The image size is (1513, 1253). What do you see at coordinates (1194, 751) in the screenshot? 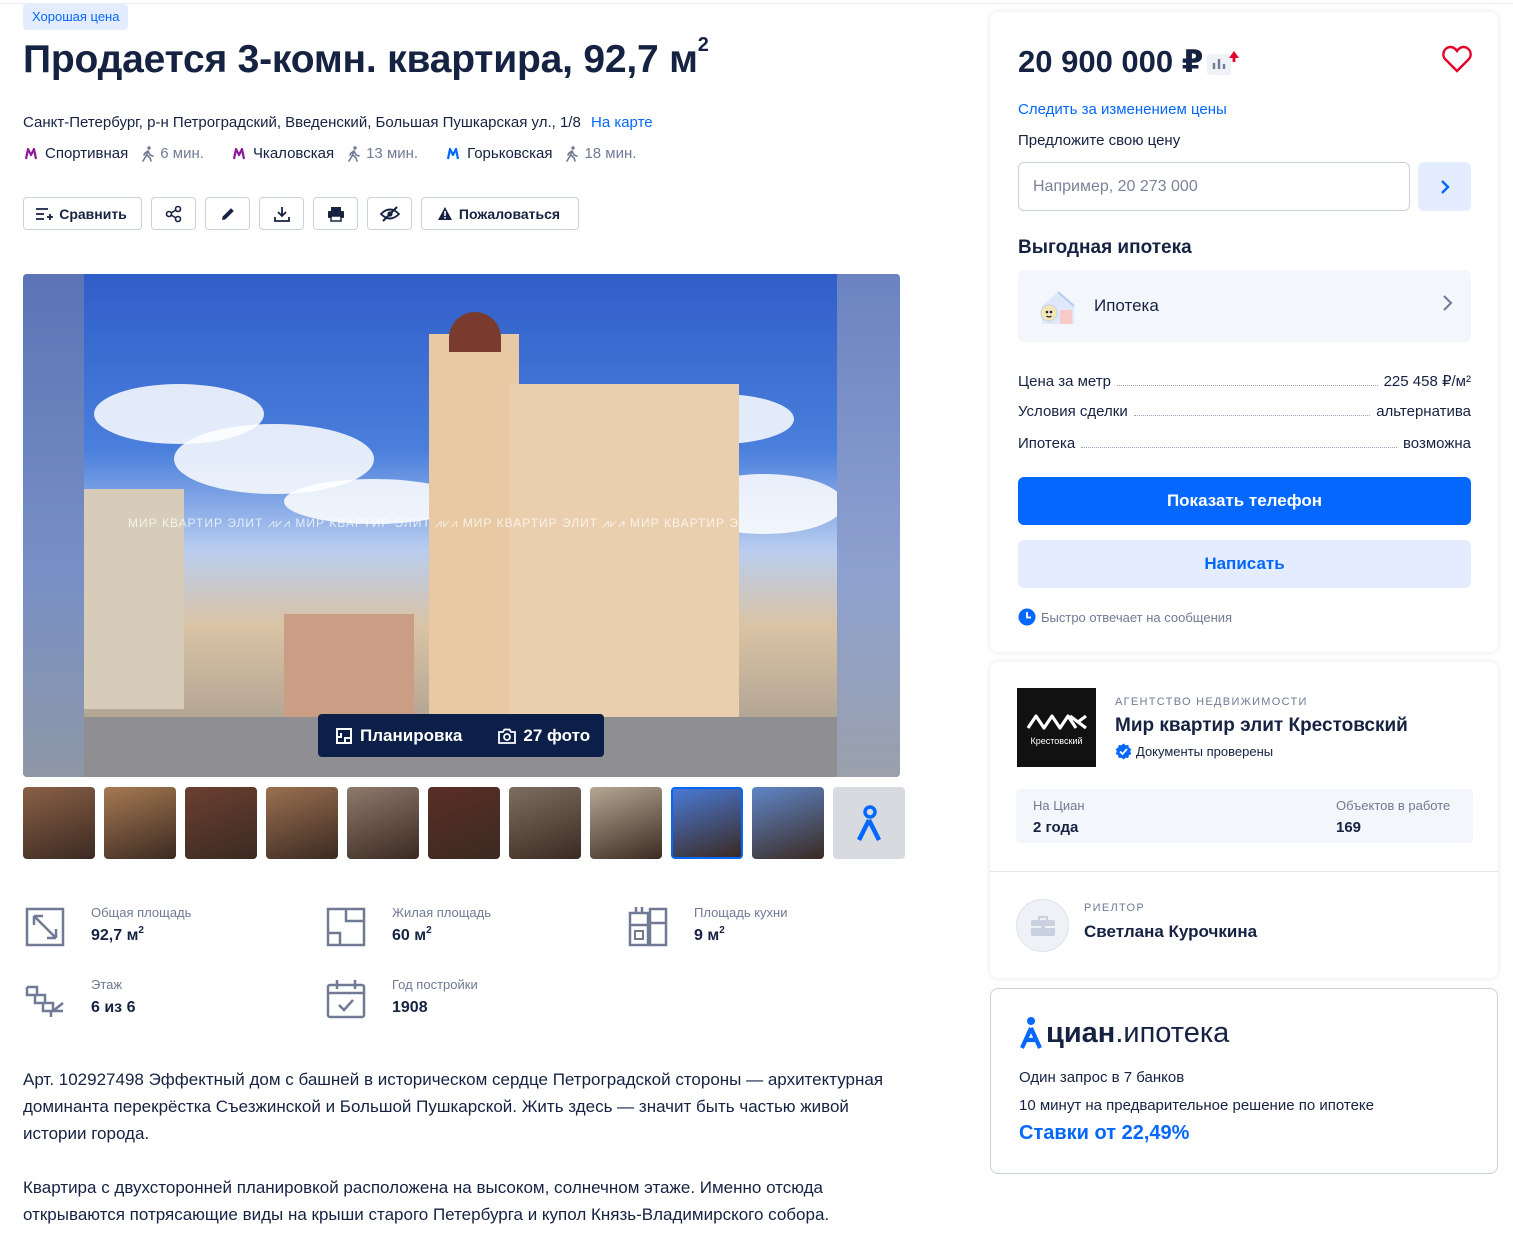
I see `agency-verified: Документы проверены` at bounding box center [1194, 751].